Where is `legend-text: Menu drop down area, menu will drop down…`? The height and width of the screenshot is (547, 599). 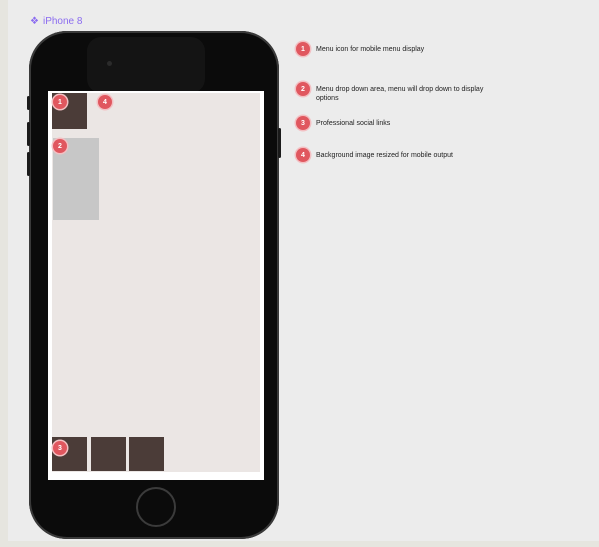
legend-text: Menu drop down area, menu will drop down… is located at coordinates (400, 94).